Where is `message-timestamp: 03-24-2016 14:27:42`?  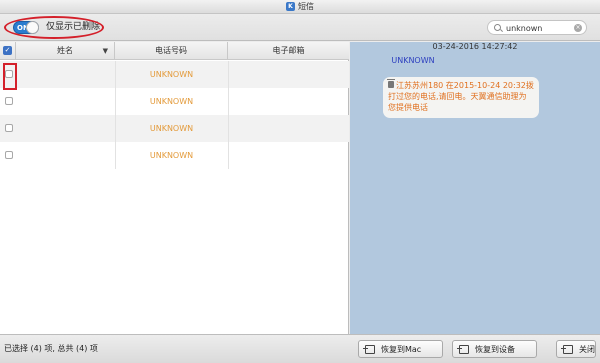 message-timestamp: 03-24-2016 14:27:42 is located at coordinates (475, 46).